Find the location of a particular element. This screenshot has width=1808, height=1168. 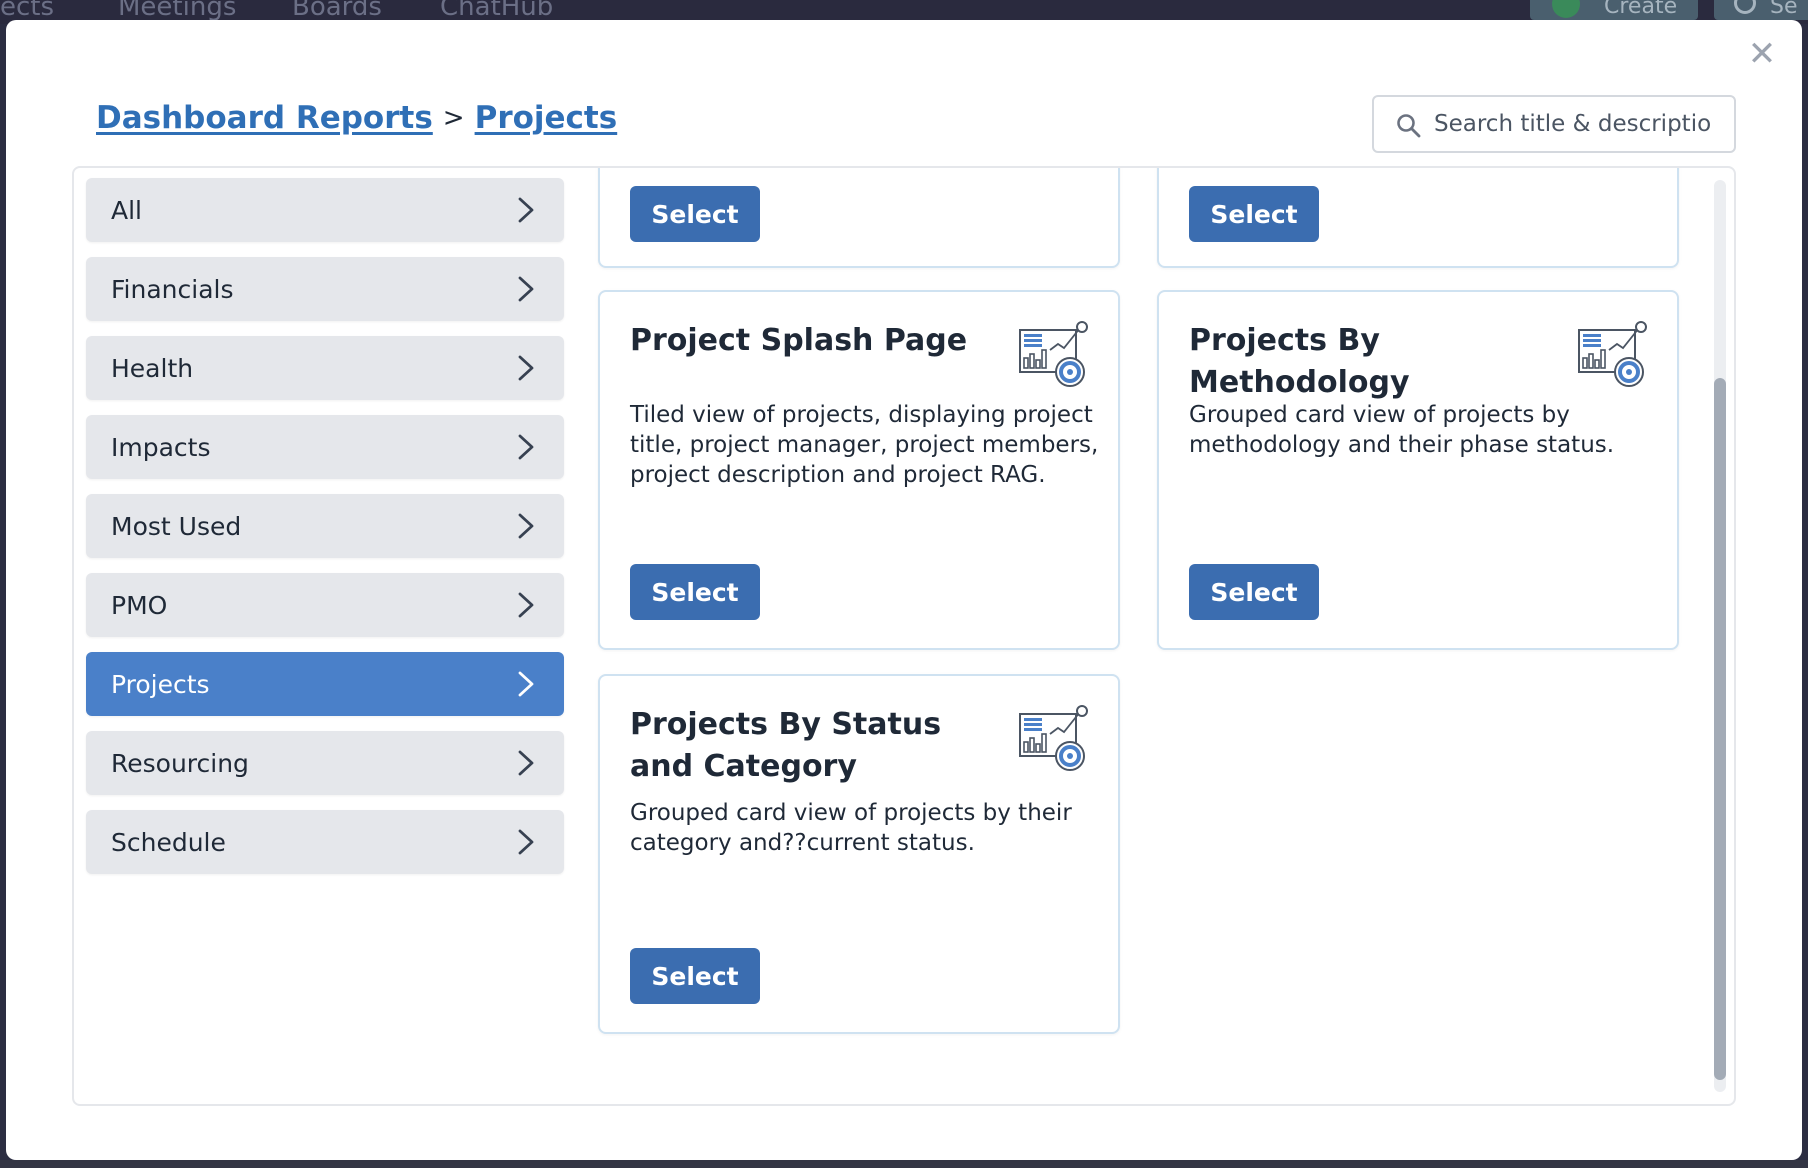

close-icon: ✕ is located at coordinates (1762, 54).